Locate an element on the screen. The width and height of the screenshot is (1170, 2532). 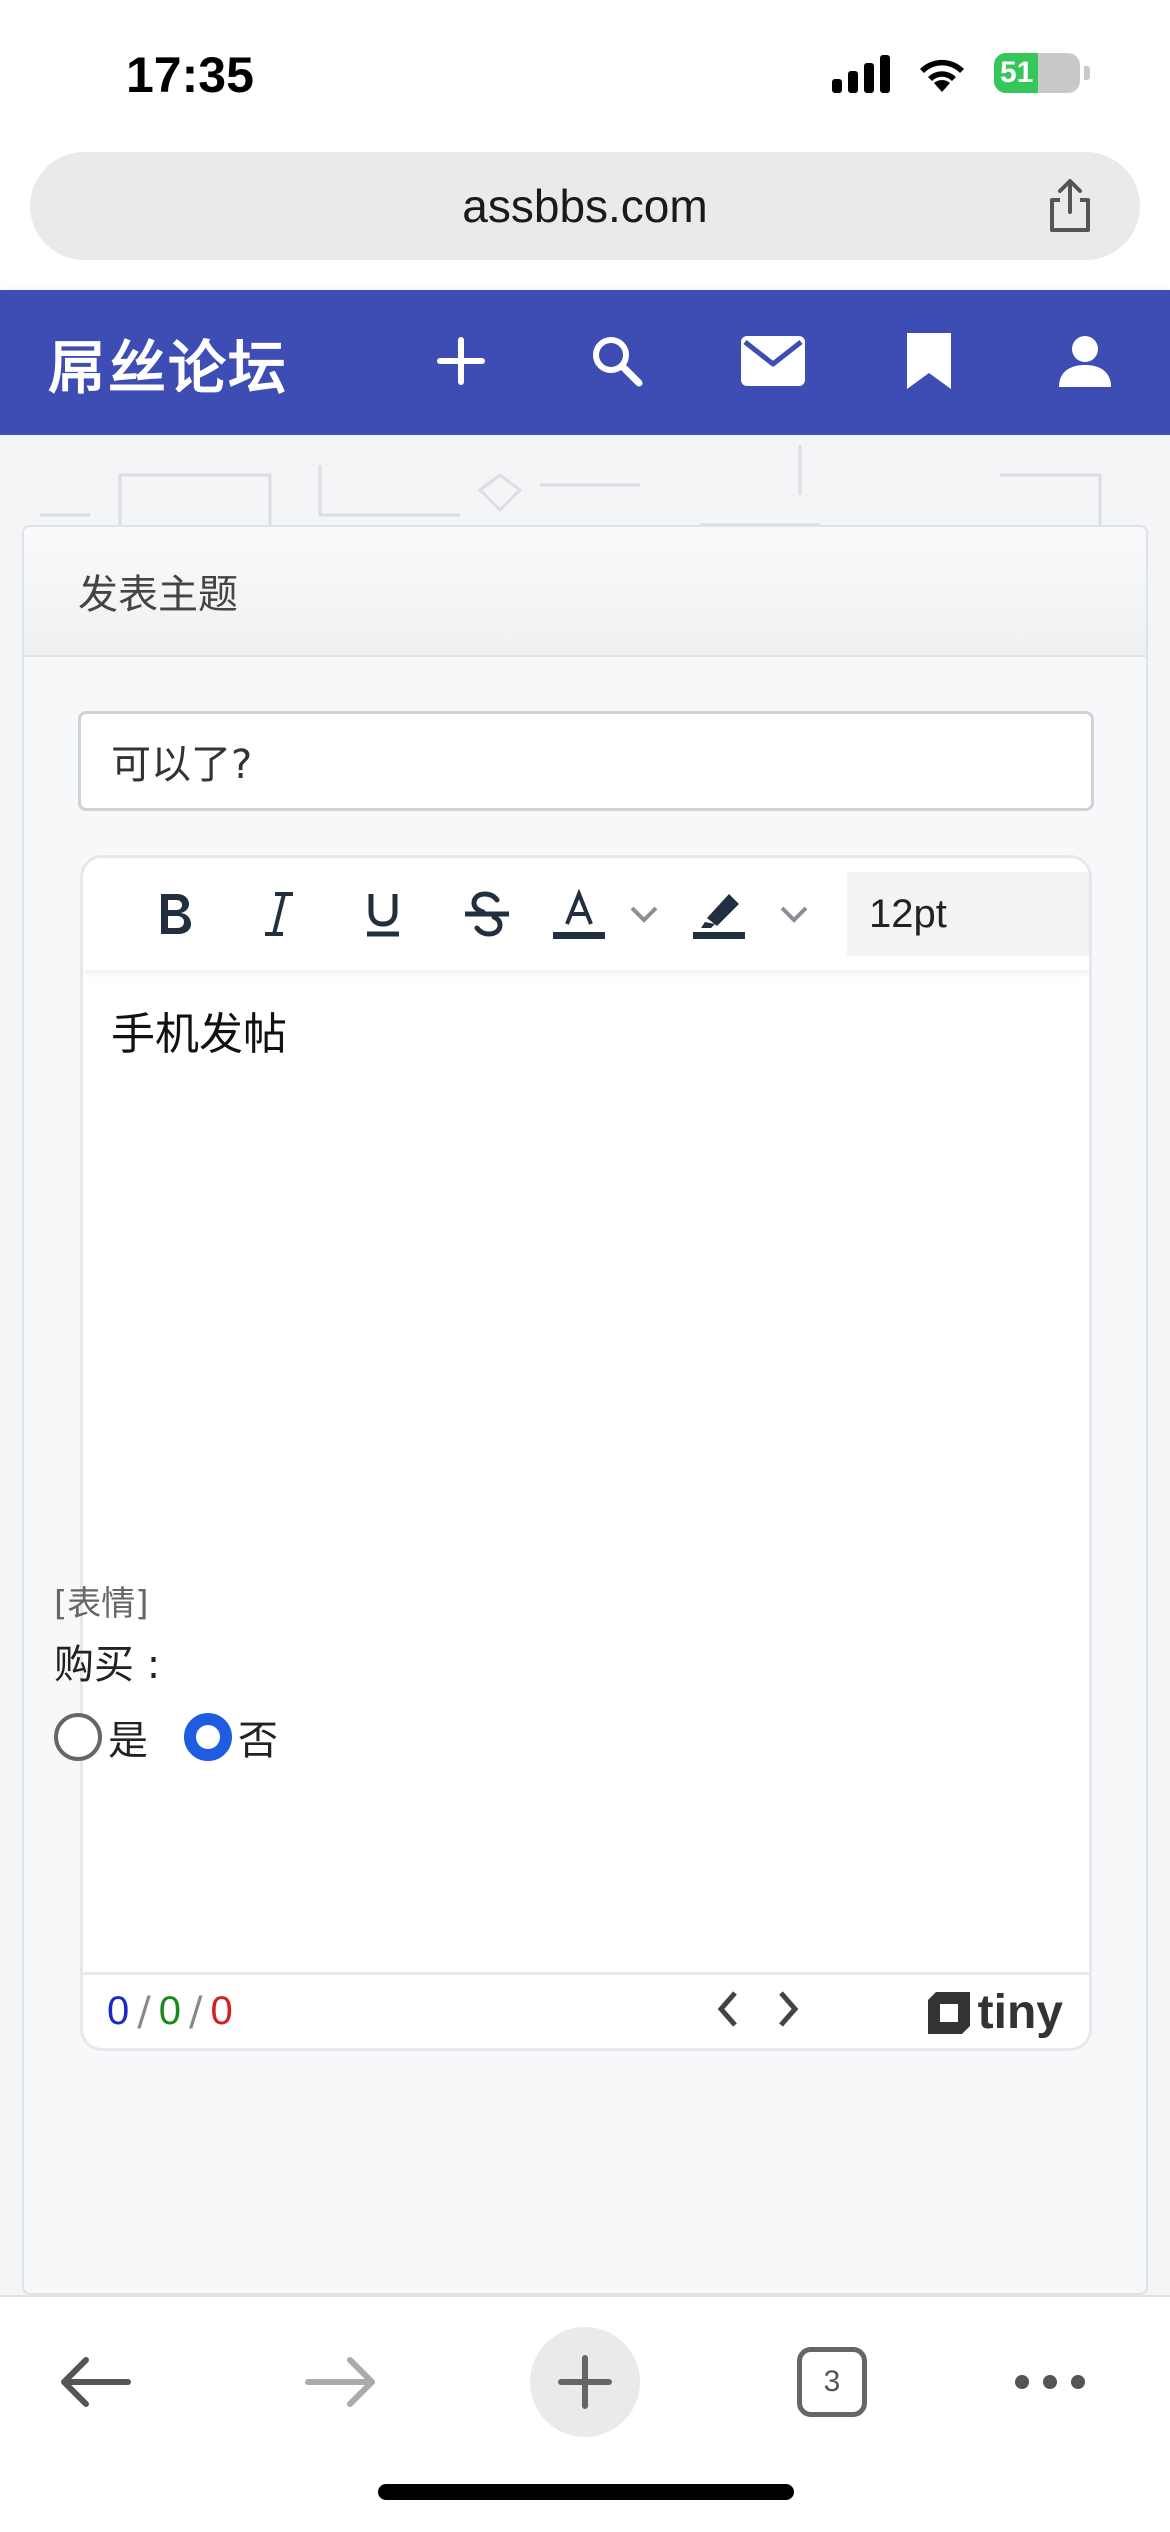
emoji-link: [表情] is located at coordinates (101, 1600).